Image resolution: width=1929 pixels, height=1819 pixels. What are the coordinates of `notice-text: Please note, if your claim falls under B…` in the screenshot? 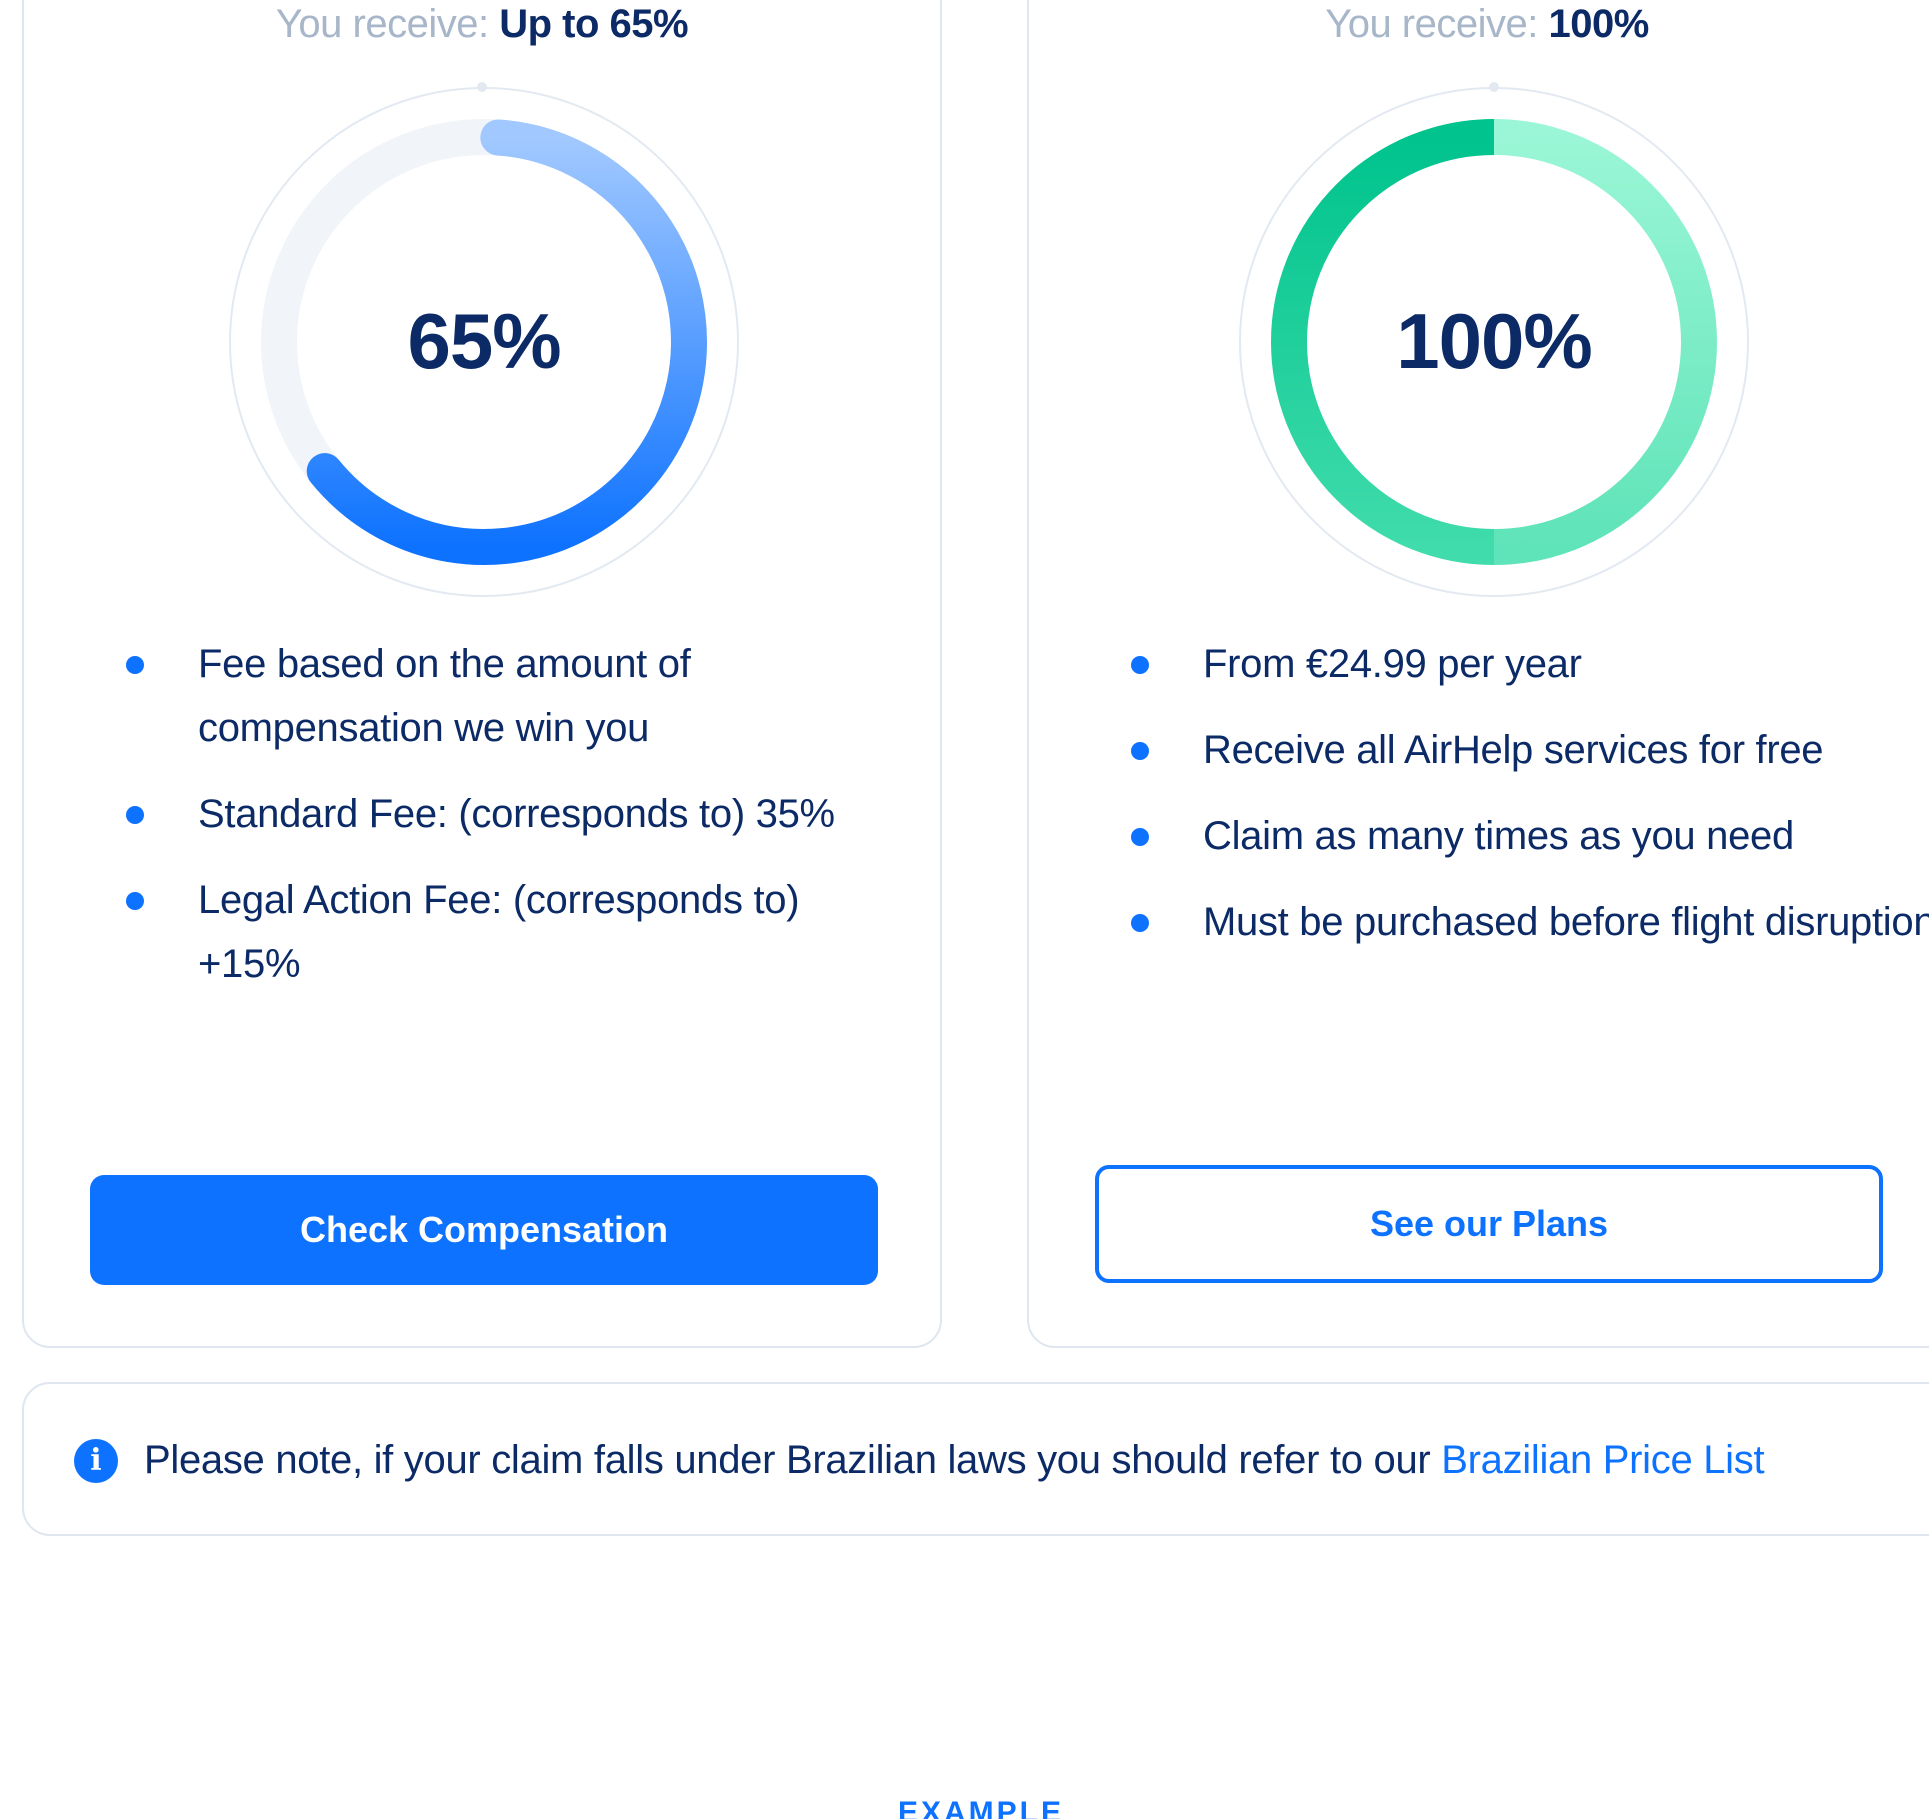 It's located at (954, 1460).